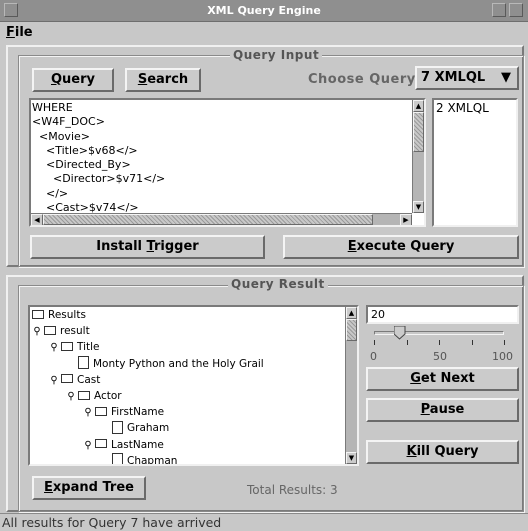 Image resolution: width=528 pixels, height=531 pixels. I want to click on tree-node: ⚲ Cast, so click(74, 380).